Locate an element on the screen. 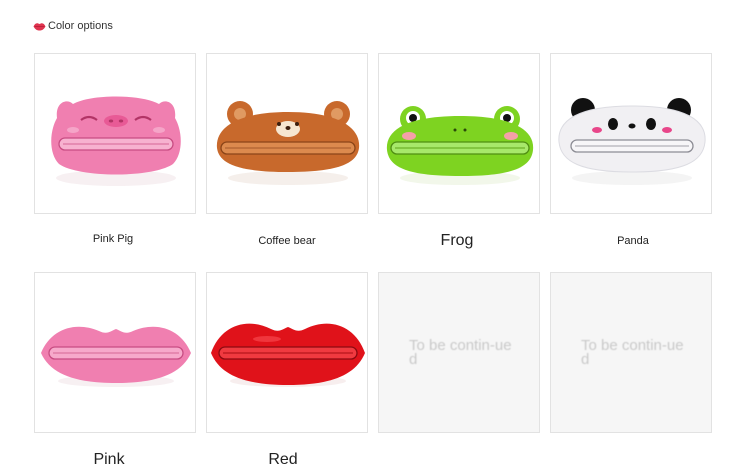 The width and height of the screenshot is (750, 475). product-tile-panda is located at coordinates (631, 133).